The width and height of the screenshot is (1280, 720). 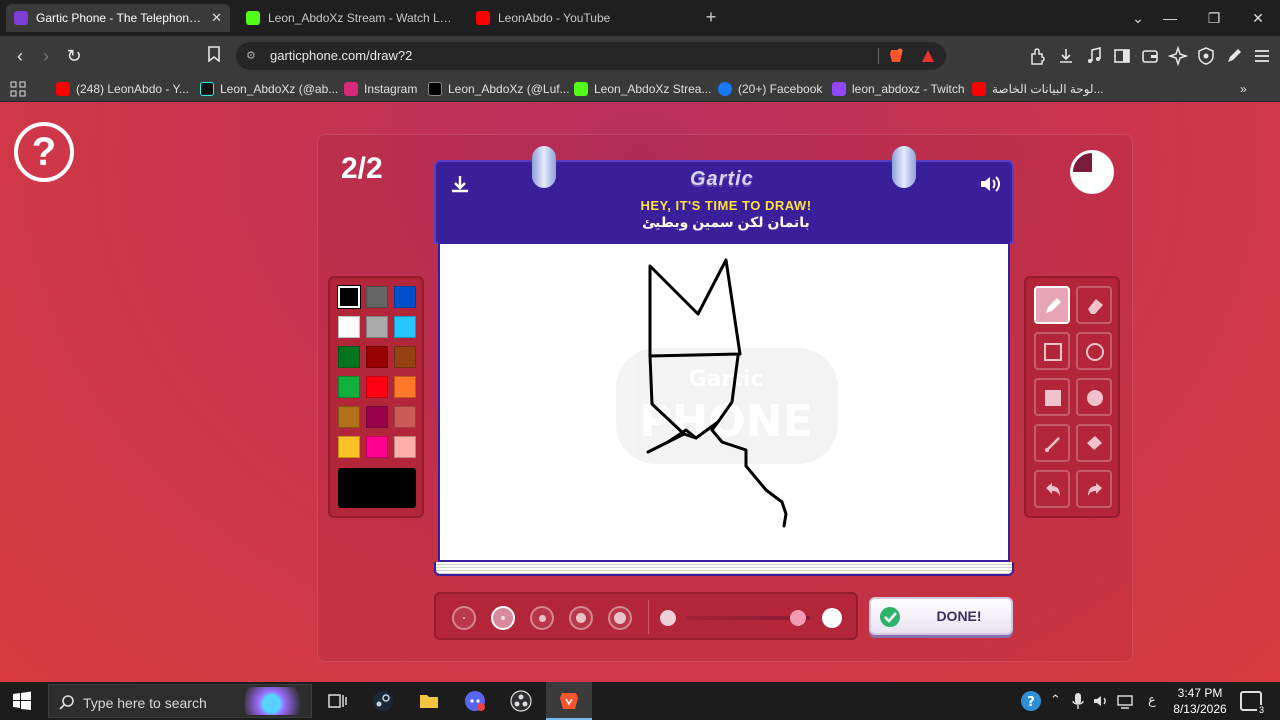 What do you see at coordinates (1262, 56) in the screenshot?
I see `menu-icon` at bounding box center [1262, 56].